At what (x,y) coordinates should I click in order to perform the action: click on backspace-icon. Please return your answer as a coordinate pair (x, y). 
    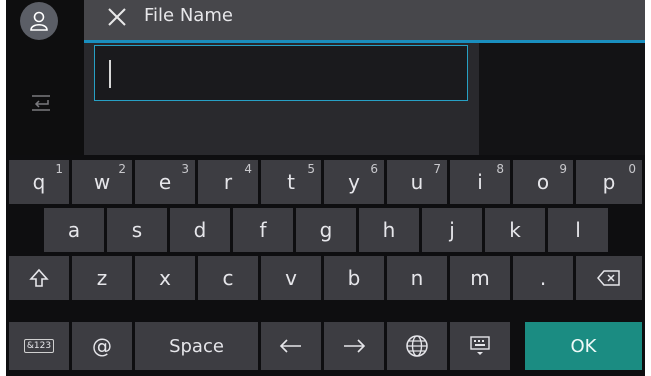
    Looking at the image, I should click on (608, 278).